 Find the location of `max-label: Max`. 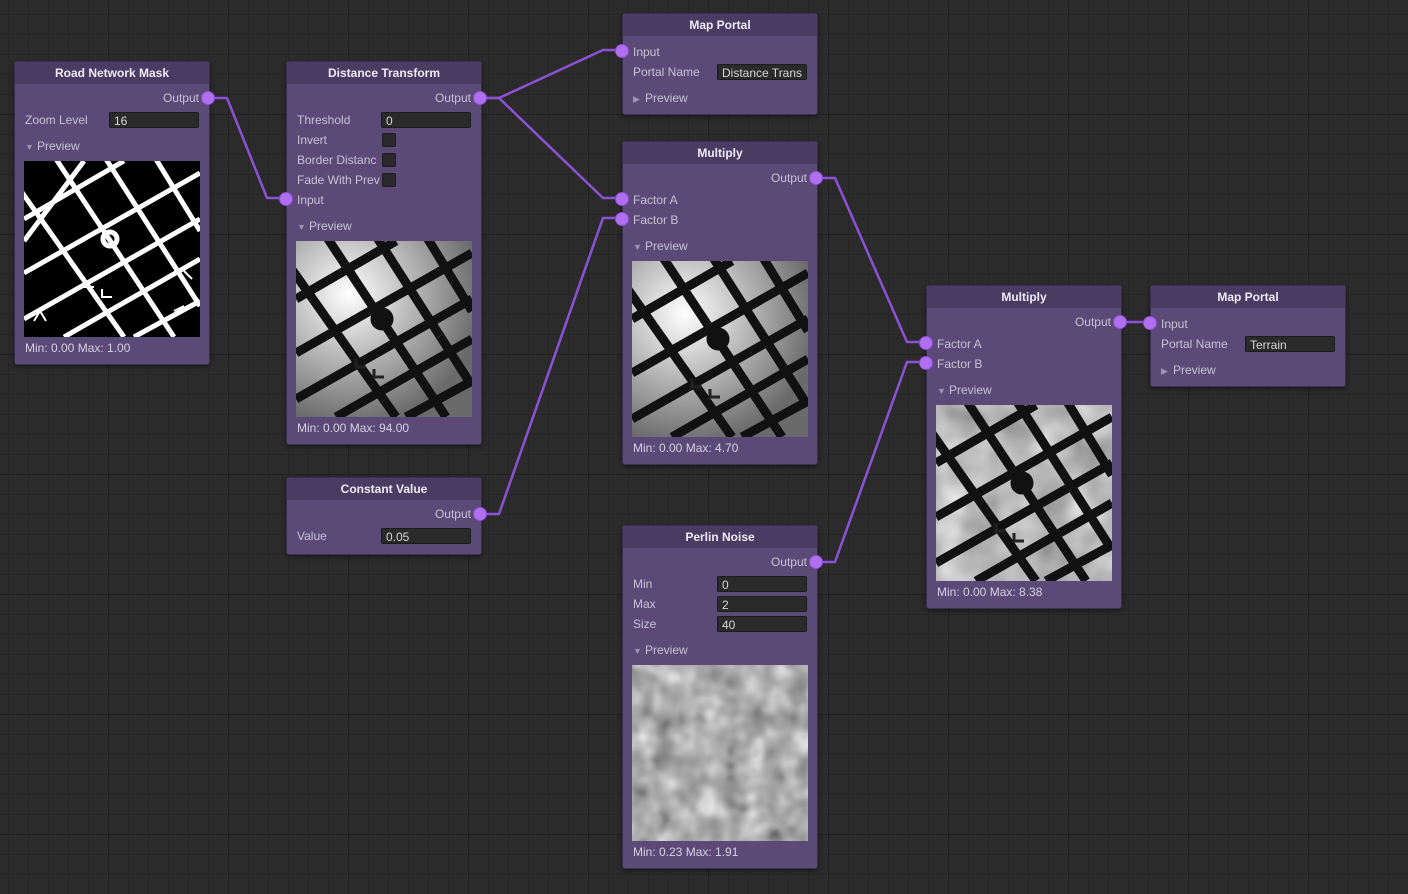

max-label: Max is located at coordinates (644, 604).